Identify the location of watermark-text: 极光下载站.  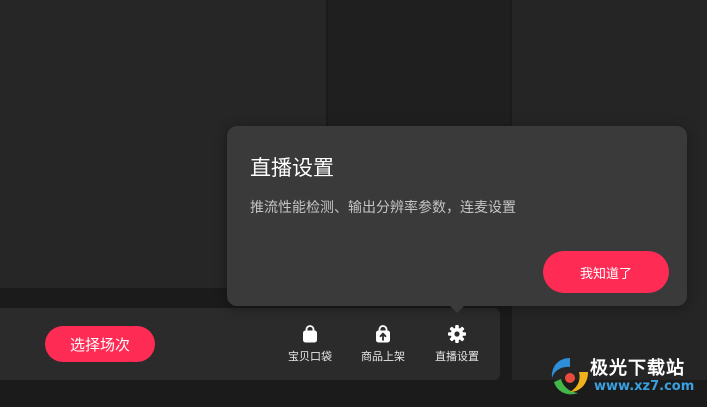
(637, 368).